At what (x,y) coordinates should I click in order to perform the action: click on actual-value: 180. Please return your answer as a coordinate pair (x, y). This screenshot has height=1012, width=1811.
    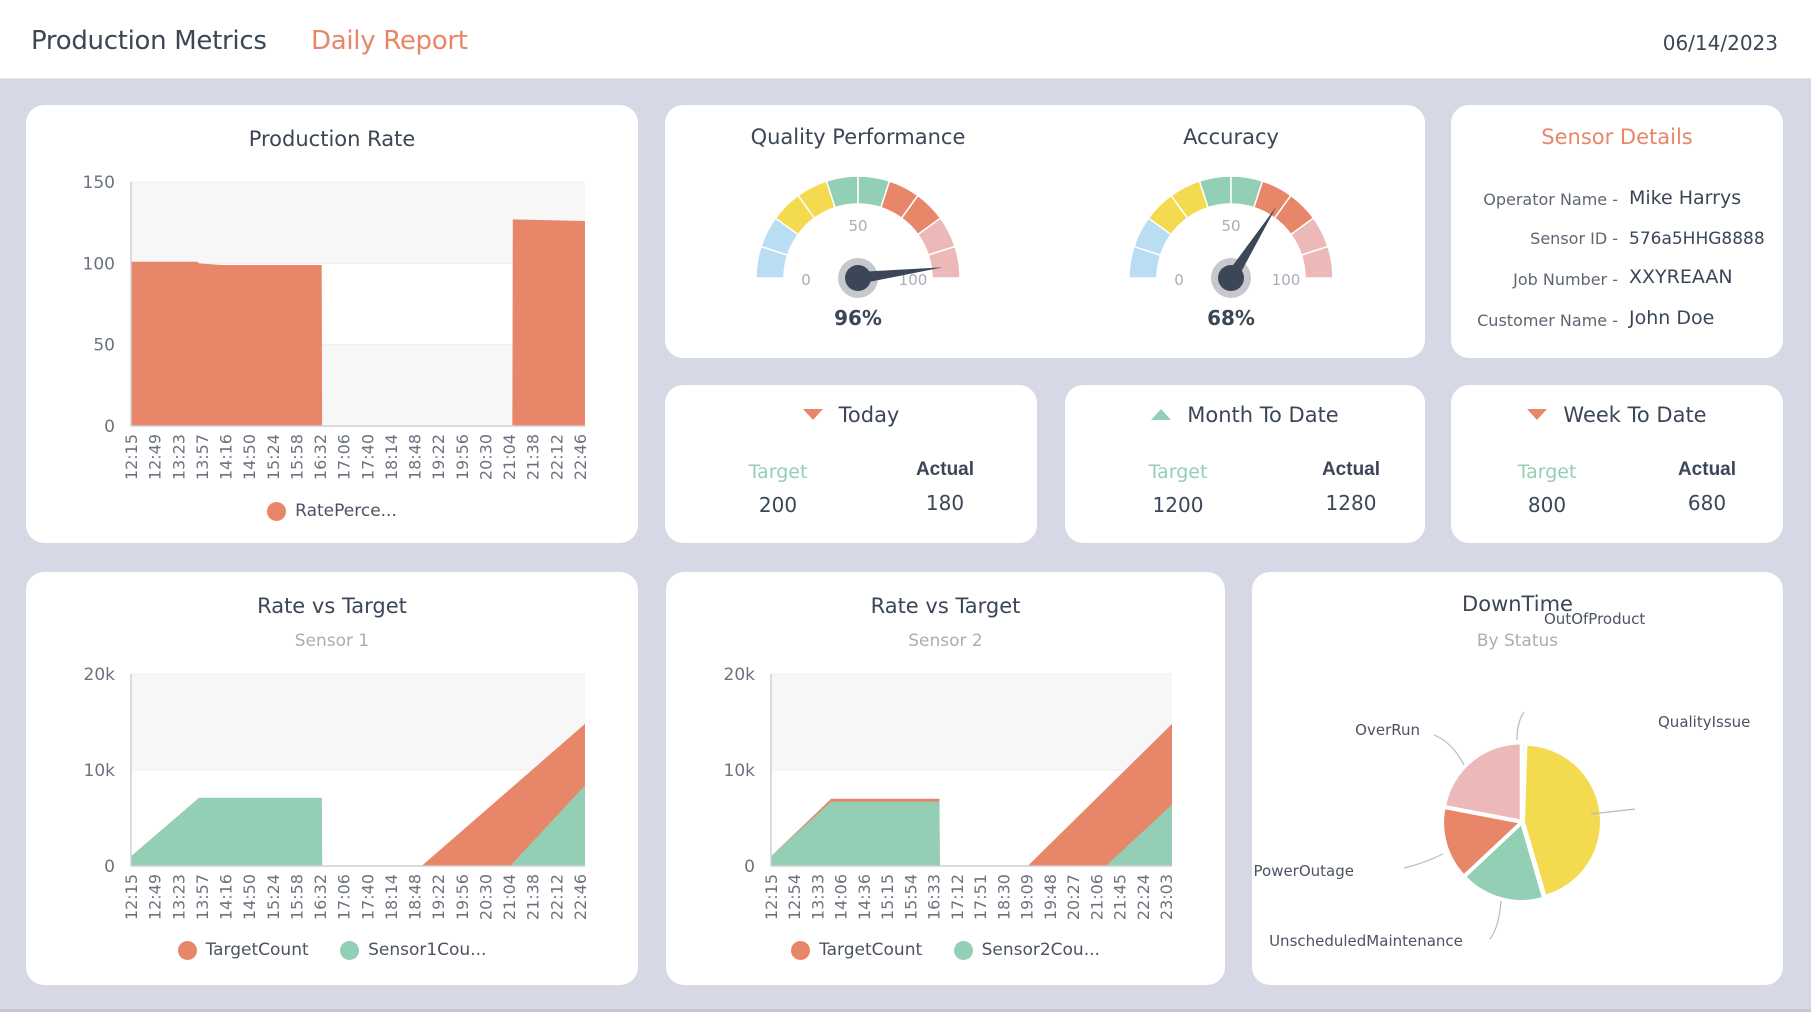
    Looking at the image, I should click on (945, 503).